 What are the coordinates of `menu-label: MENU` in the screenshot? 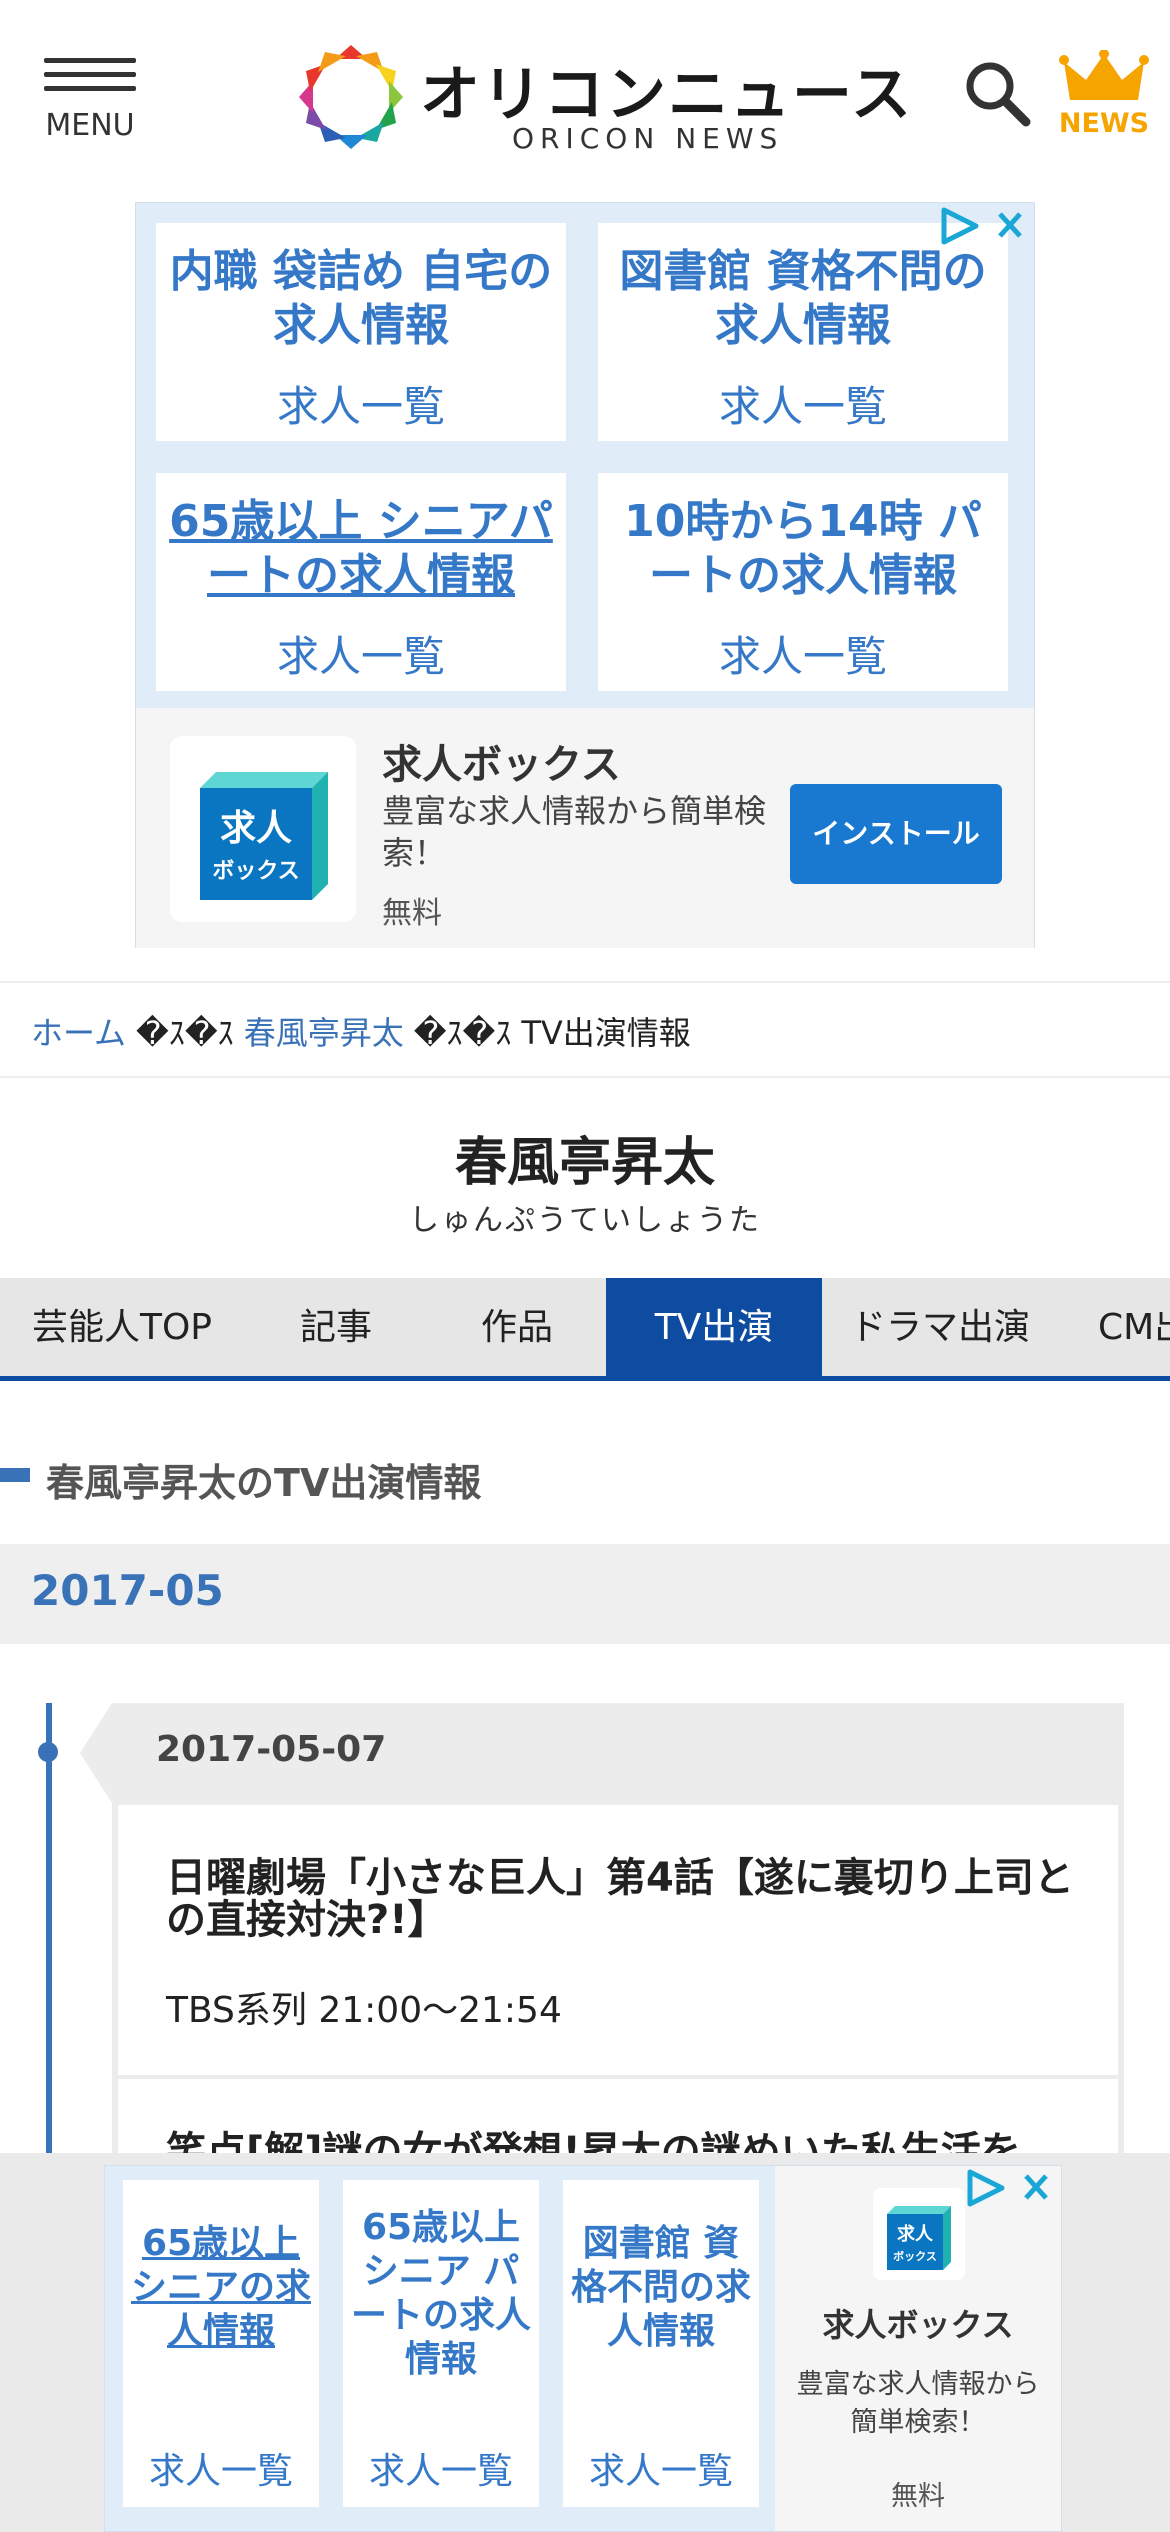 It's located at (90, 125).